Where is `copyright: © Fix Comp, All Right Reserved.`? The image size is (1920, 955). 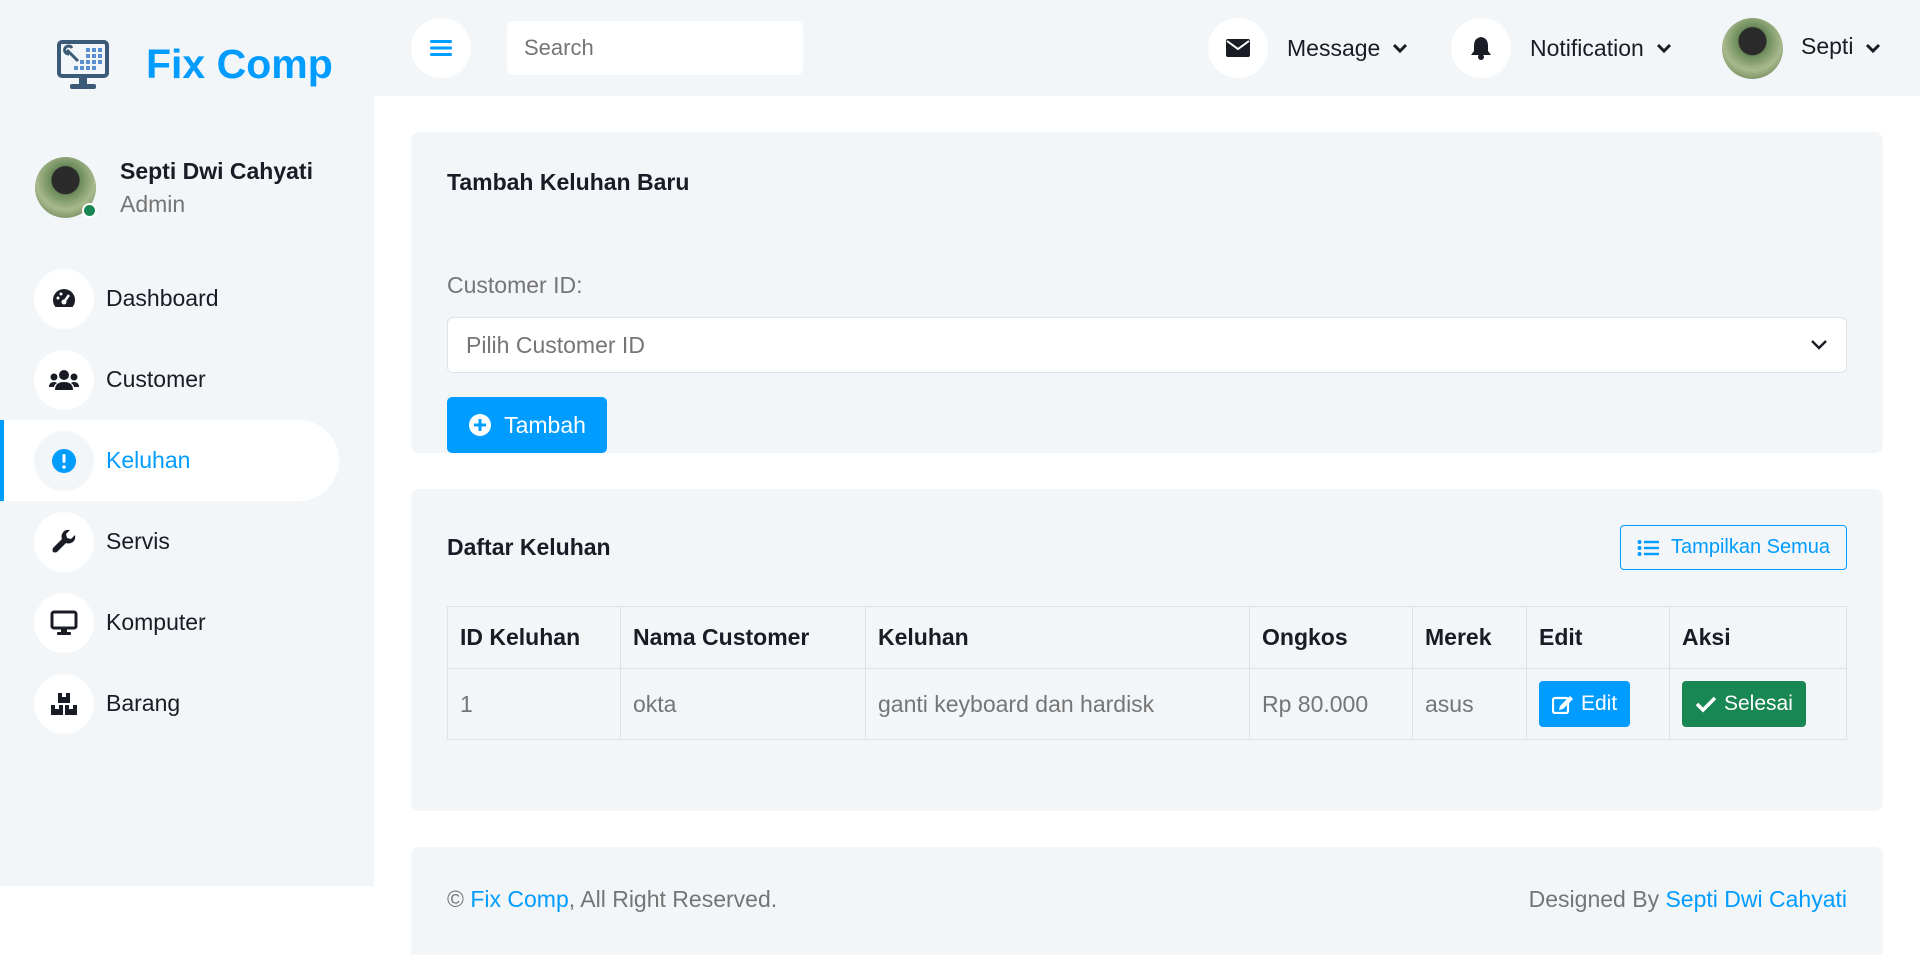
copyright: © Fix Comp, All Right Reserved. is located at coordinates (612, 899).